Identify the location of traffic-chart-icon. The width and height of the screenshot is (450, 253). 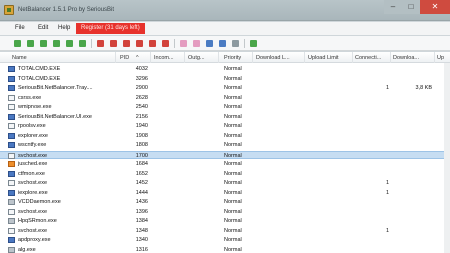
(222, 43).